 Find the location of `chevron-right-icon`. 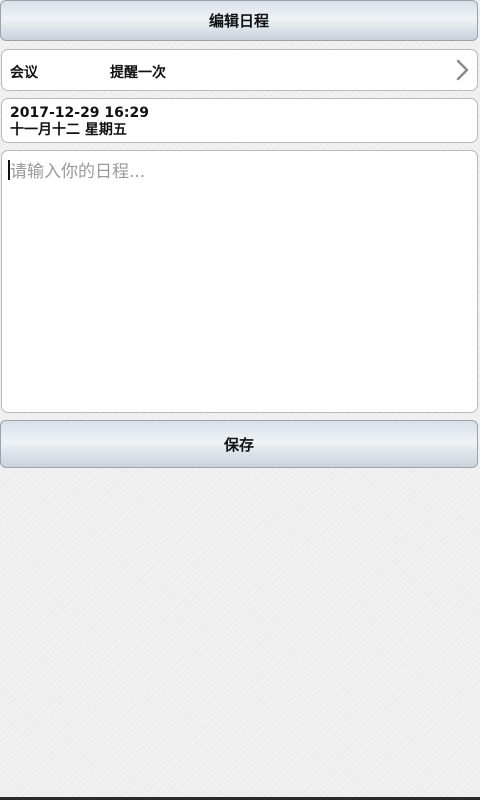

chevron-right-icon is located at coordinates (462, 70).